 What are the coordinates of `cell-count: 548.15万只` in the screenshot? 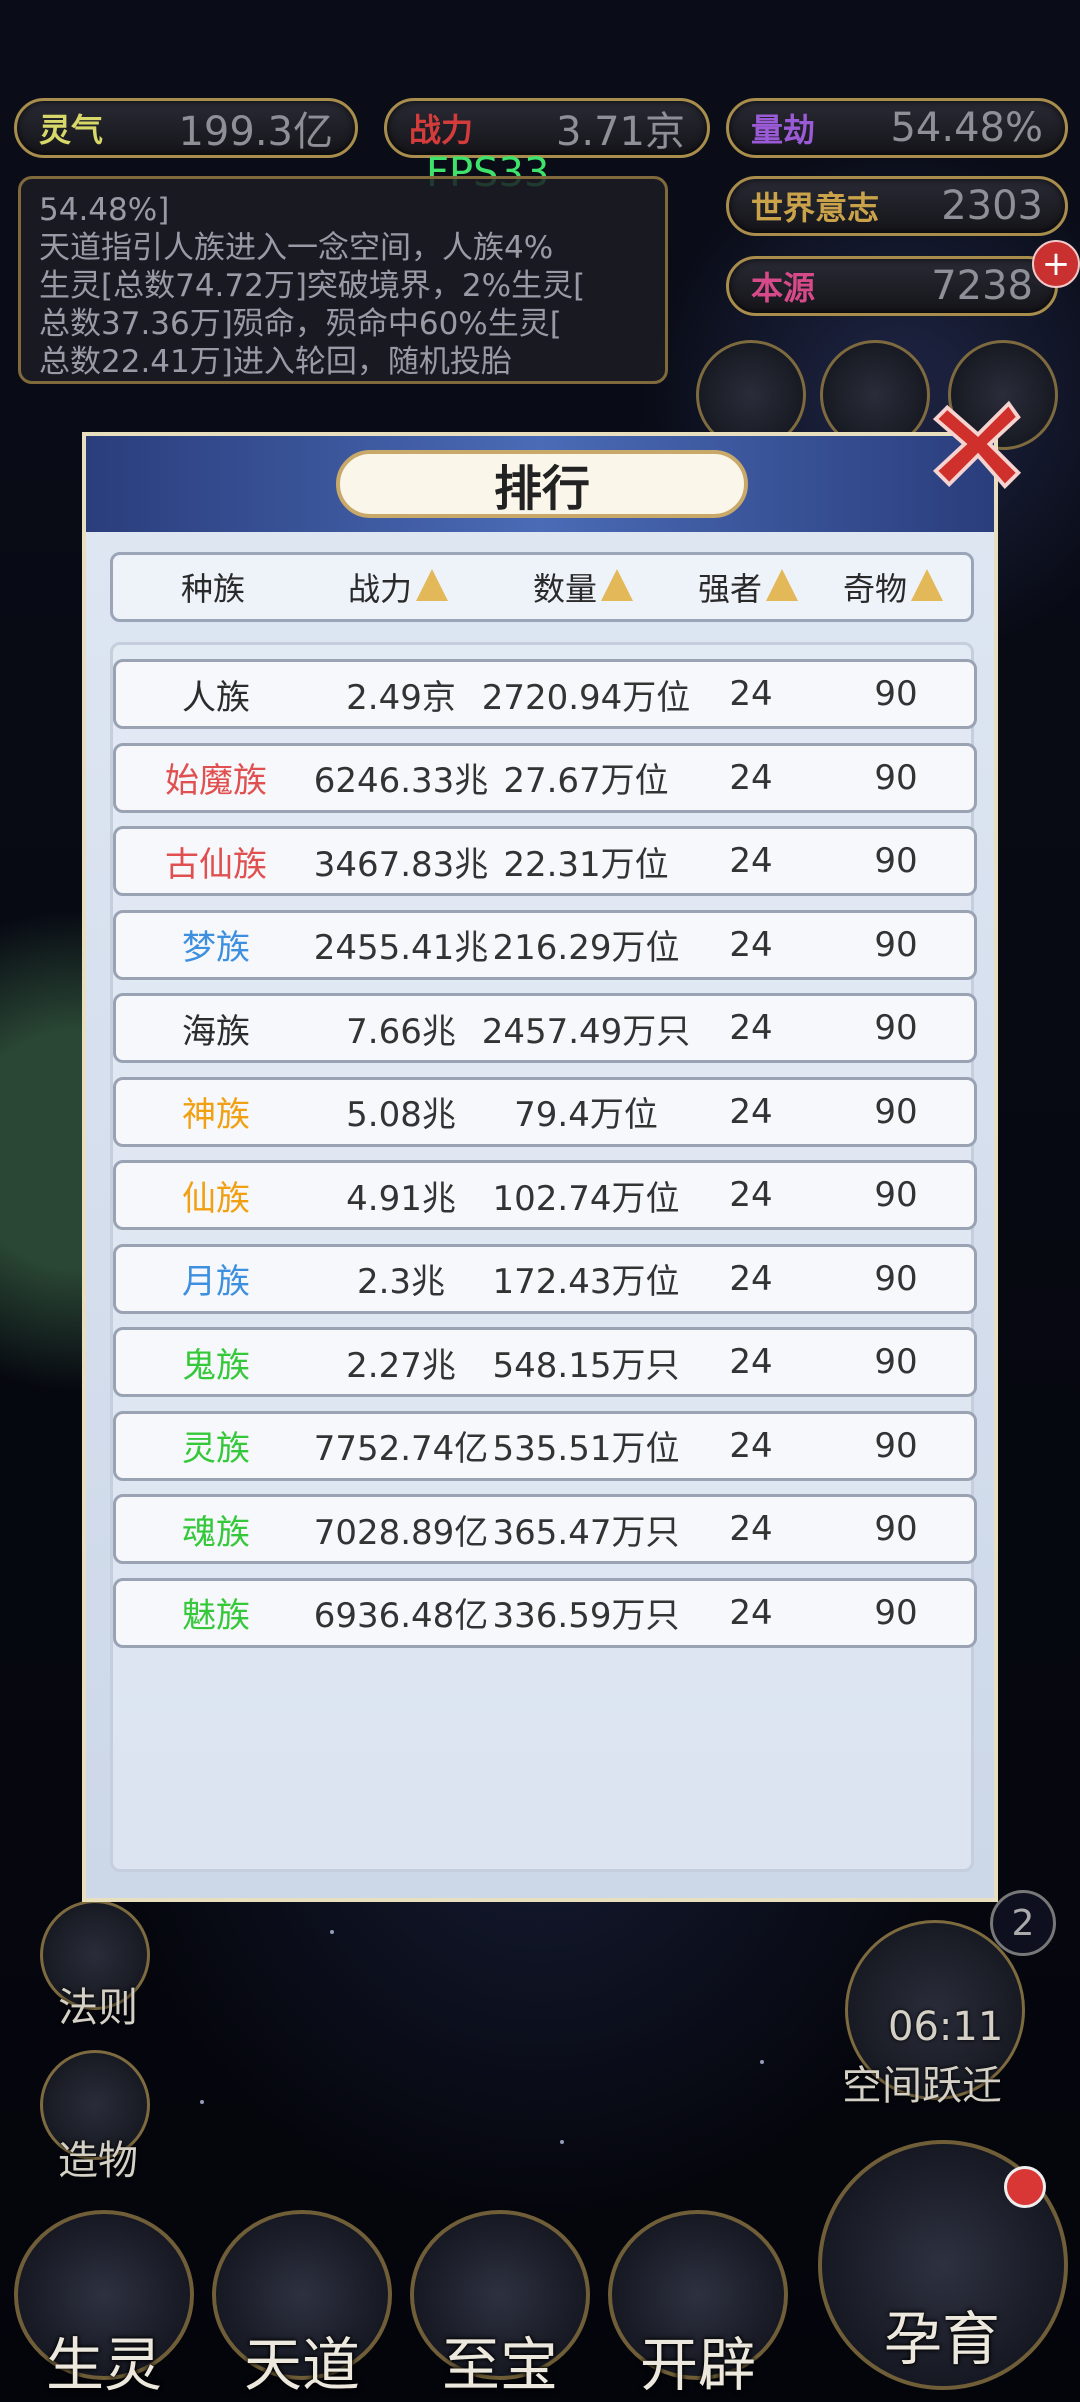 It's located at (586, 1365).